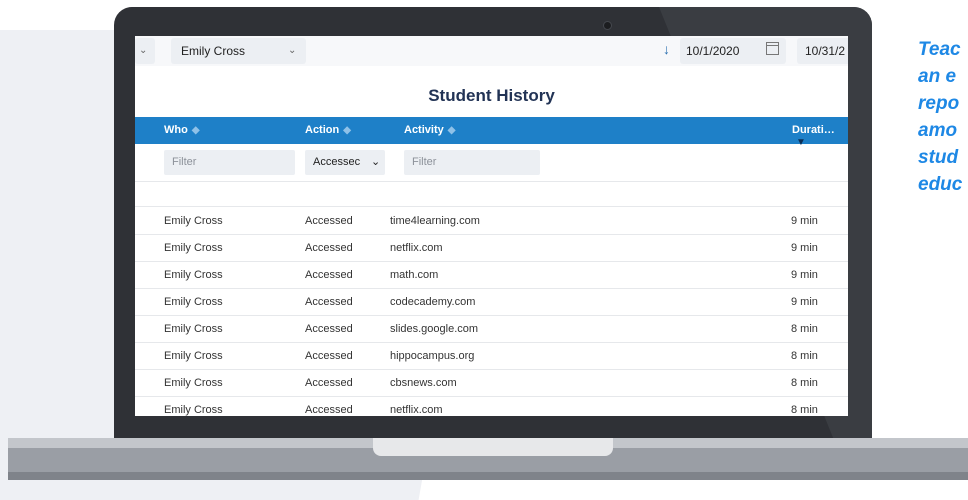 This screenshot has height=500, width=968. I want to click on column-header-activity: Activity ◆, so click(429, 130).